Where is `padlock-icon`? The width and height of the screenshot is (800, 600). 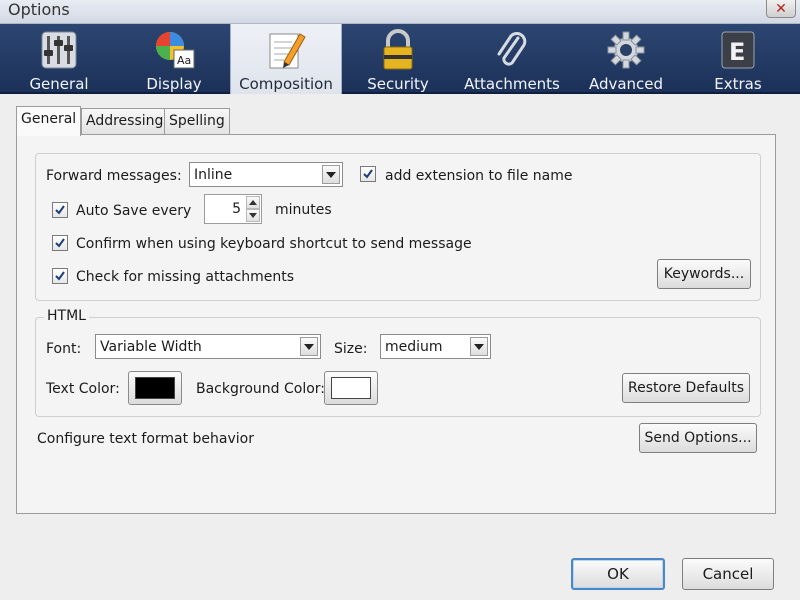 padlock-icon is located at coordinates (398, 50).